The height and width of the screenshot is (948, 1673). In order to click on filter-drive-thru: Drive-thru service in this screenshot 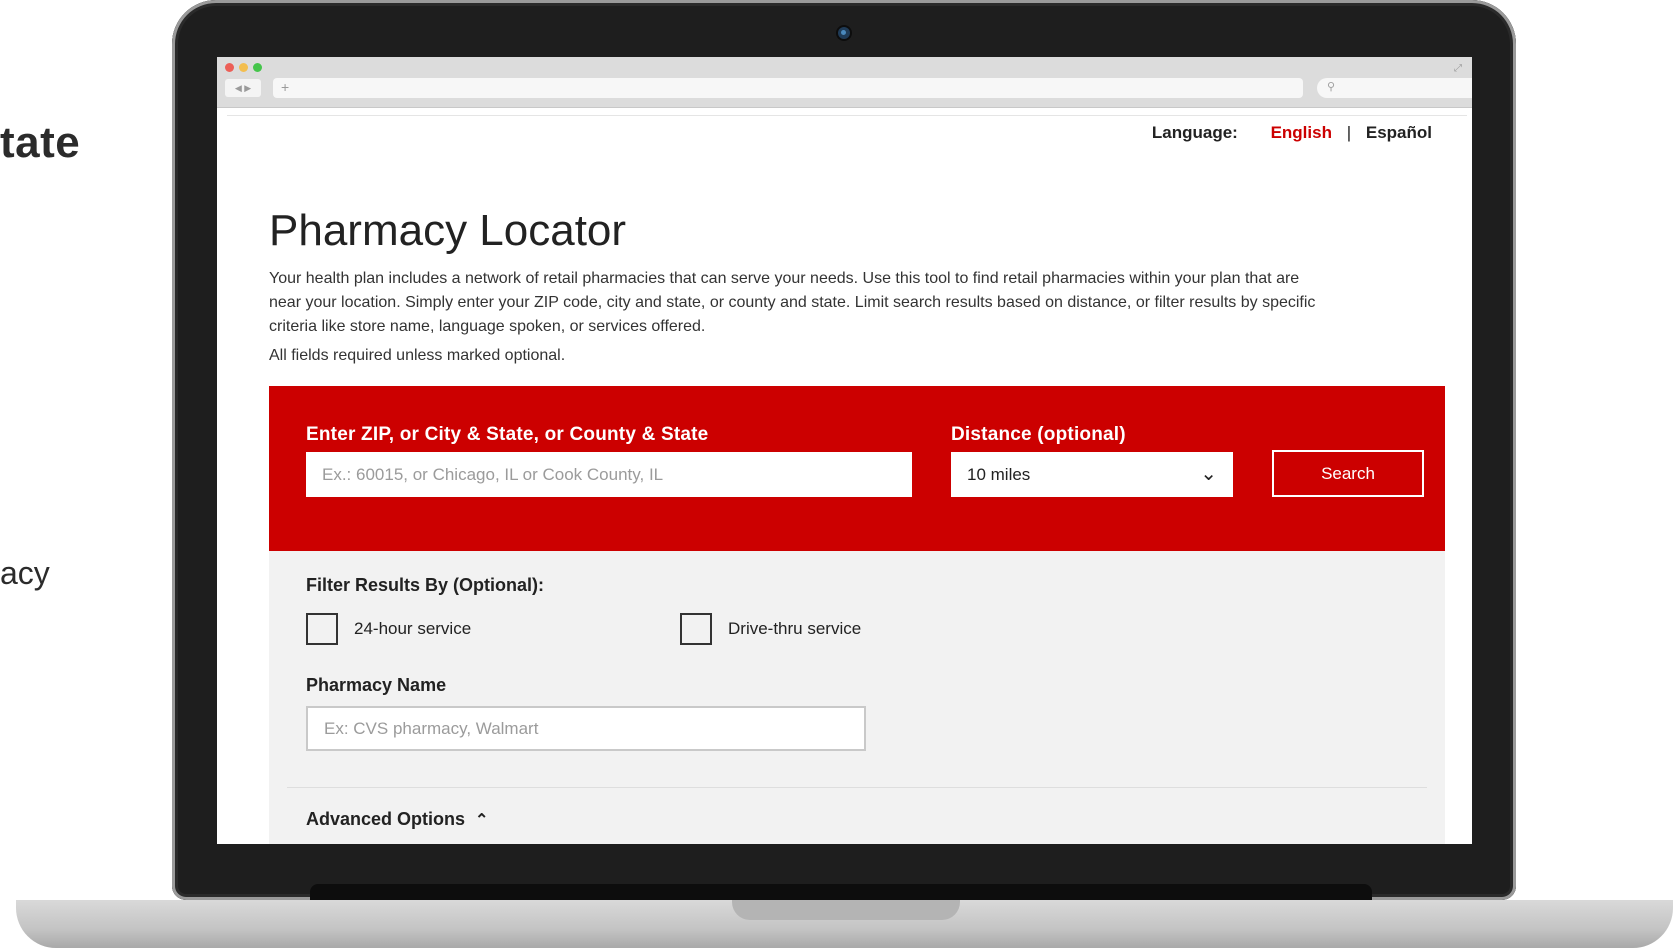, I will do `click(770, 629)`.